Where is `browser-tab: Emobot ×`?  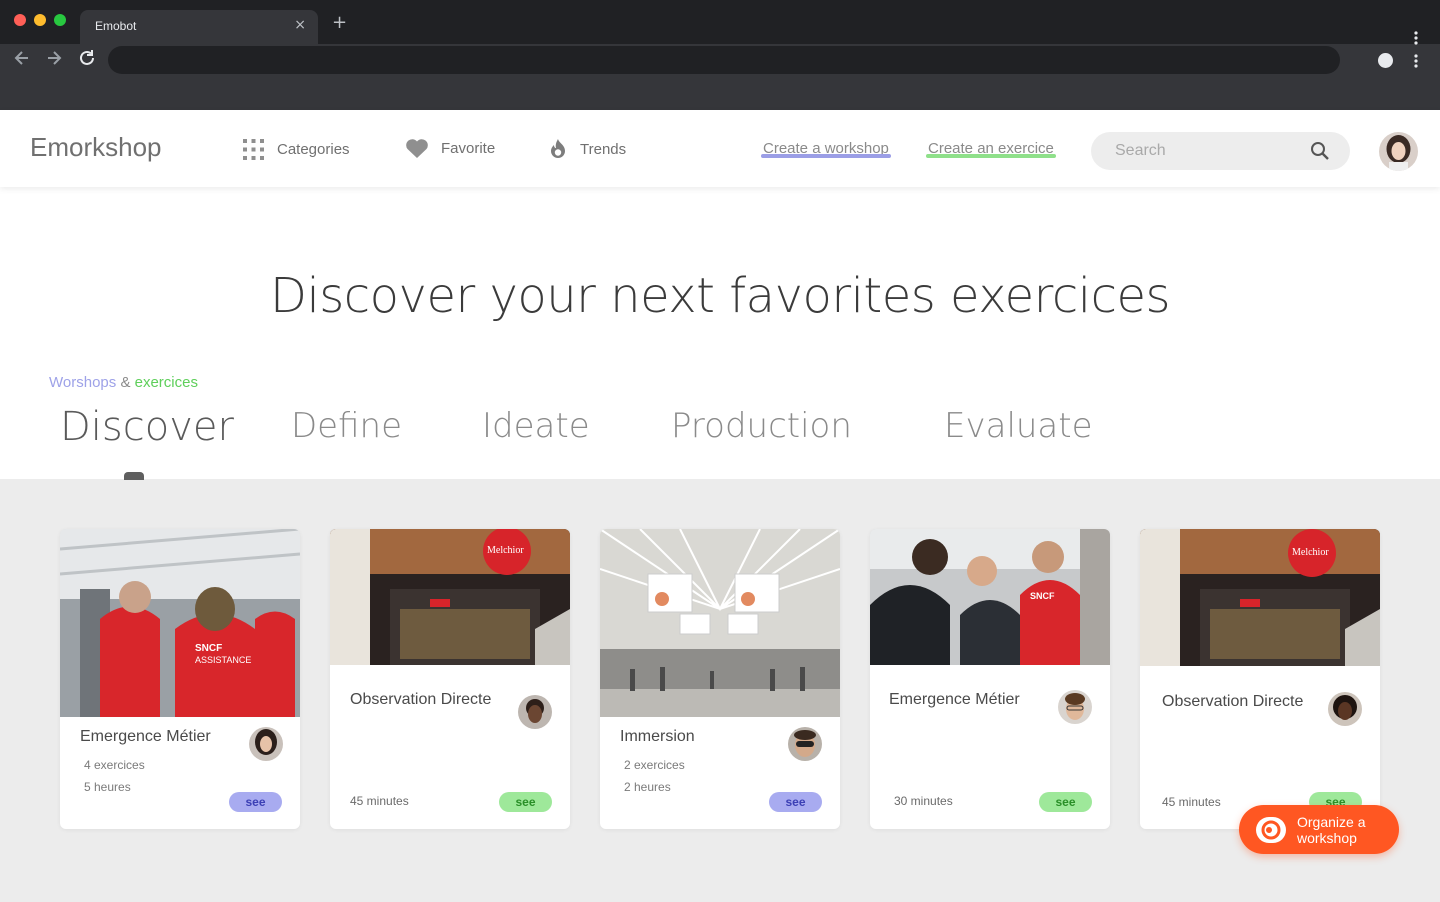 browser-tab: Emobot × is located at coordinates (199, 27).